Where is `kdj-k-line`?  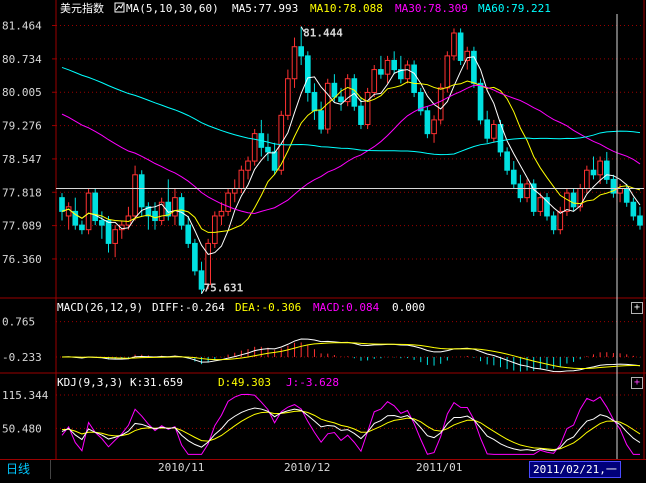
kdj-k-line is located at coordinates (351, 429).